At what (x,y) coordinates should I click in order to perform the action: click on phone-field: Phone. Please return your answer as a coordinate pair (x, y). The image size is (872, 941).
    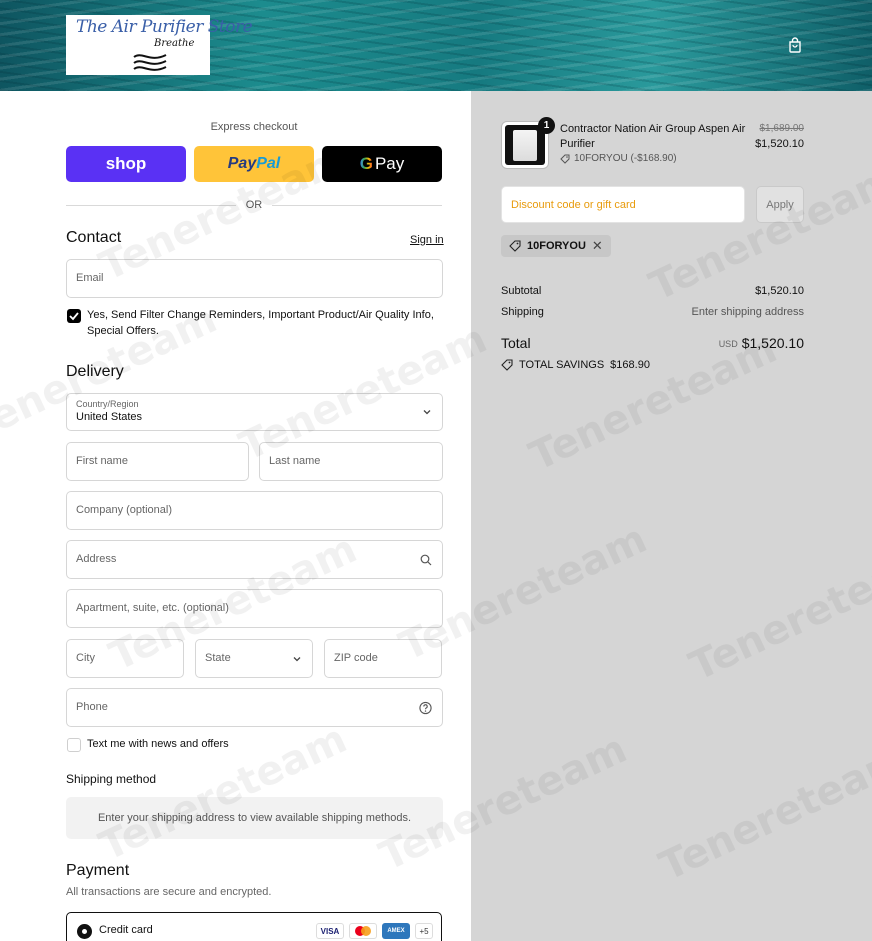
    Looking at the image, I should click on (254, 707).